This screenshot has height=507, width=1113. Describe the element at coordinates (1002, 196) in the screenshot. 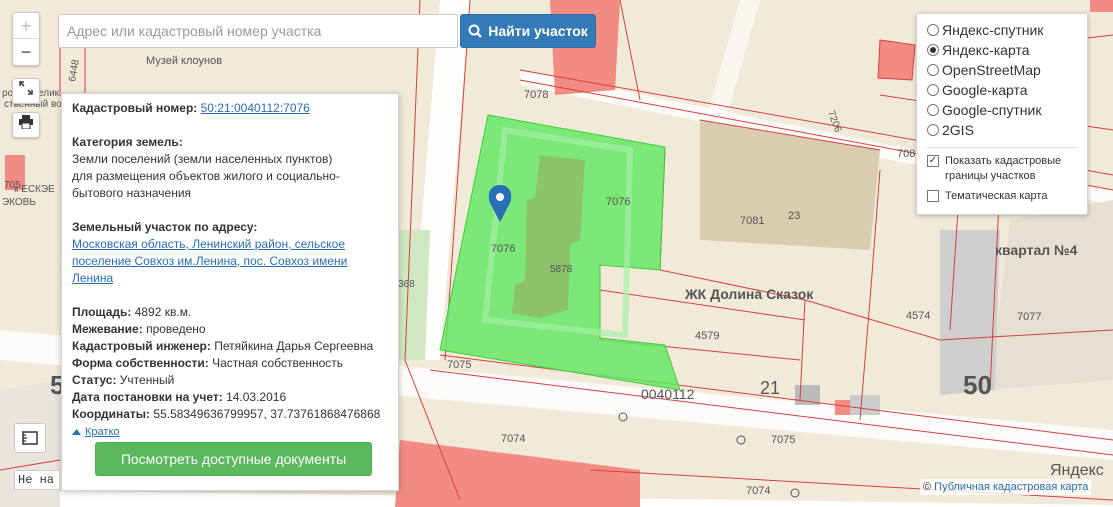

I see `thematic-map-toggle: Тематическая карта` at that location.